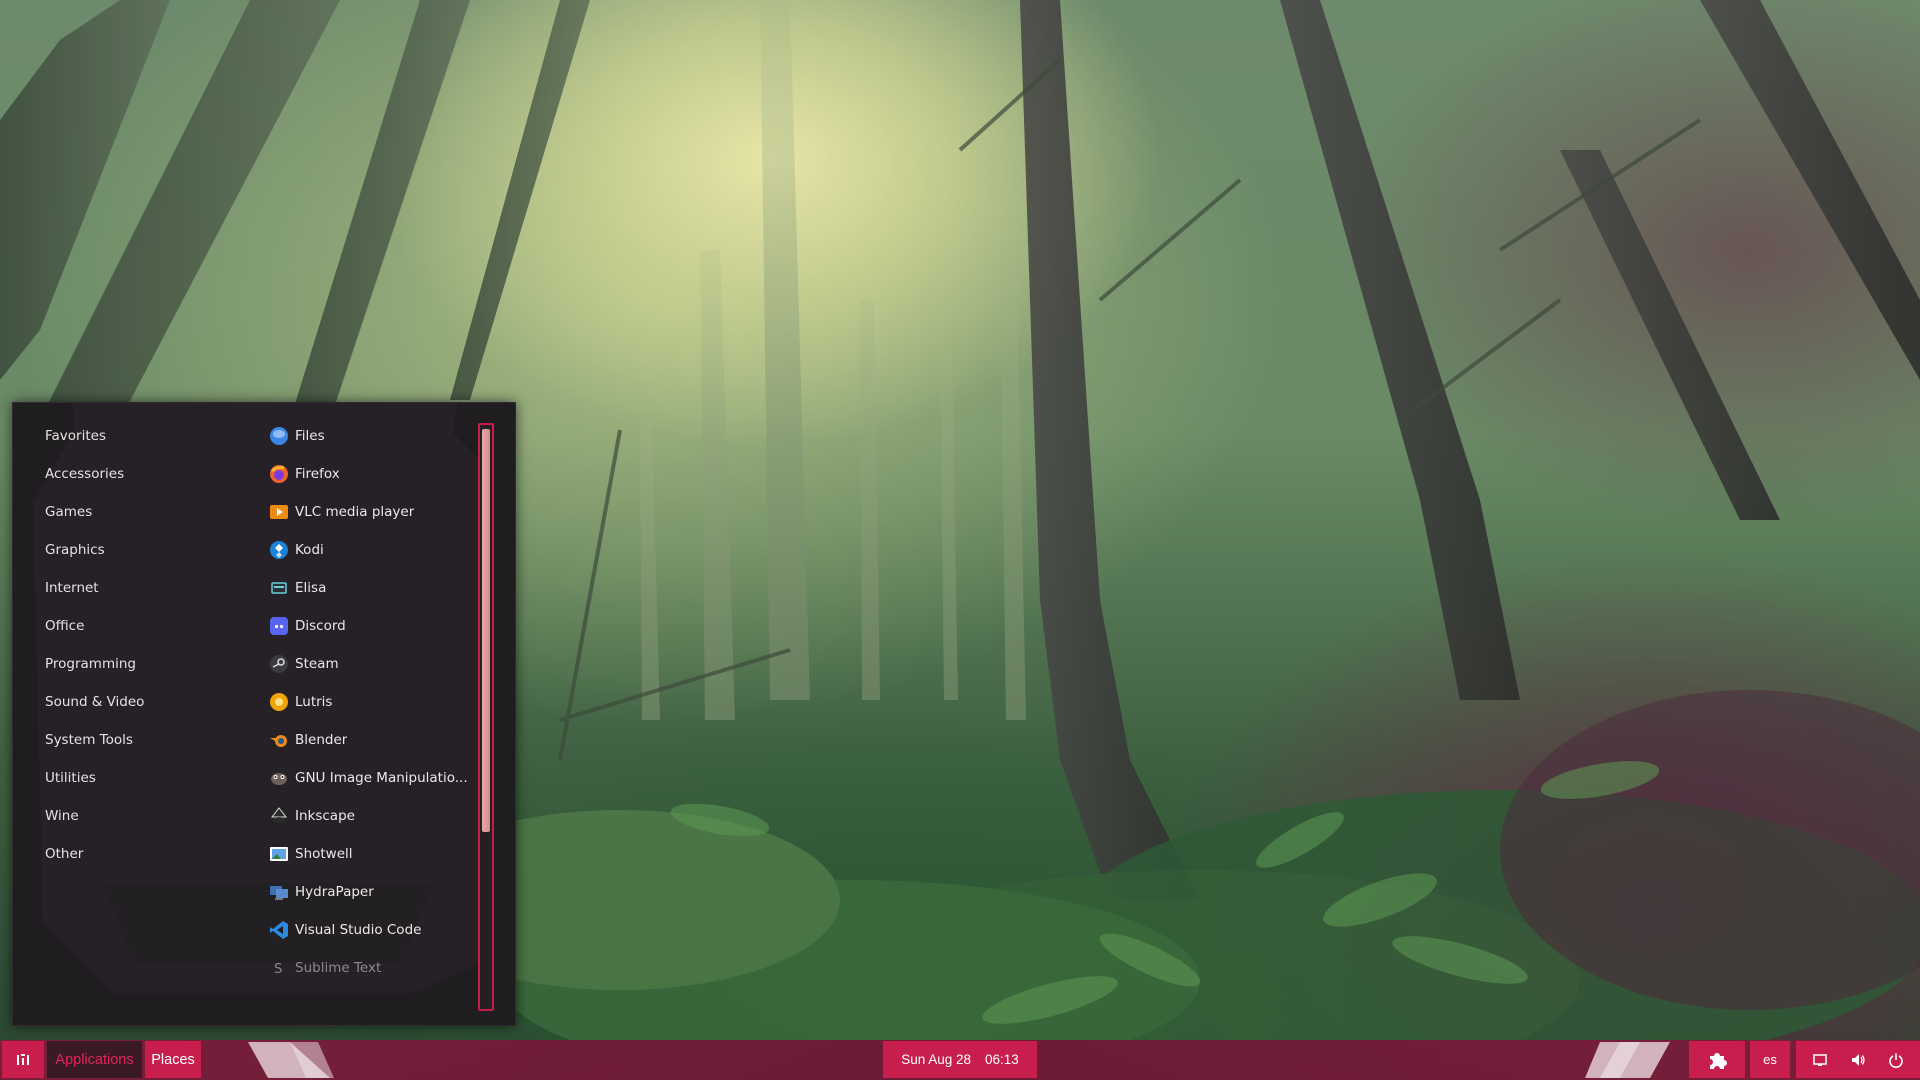 This screenshot has height=1080, width=1920. Describe the element at coordinates (1896, 1059) in the screenshot. I see `power-icon` at that location.